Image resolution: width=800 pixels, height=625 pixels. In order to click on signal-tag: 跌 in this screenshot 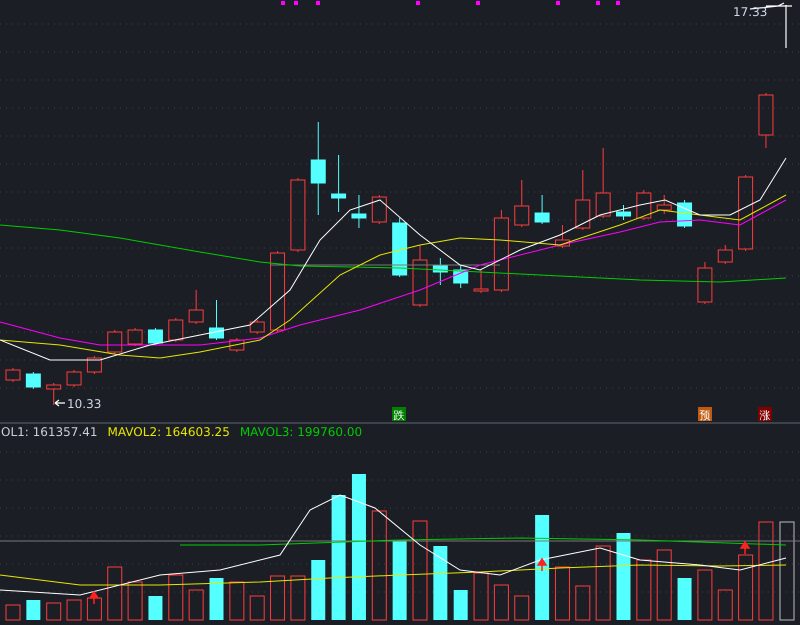, I will do `click(399, 414)`.